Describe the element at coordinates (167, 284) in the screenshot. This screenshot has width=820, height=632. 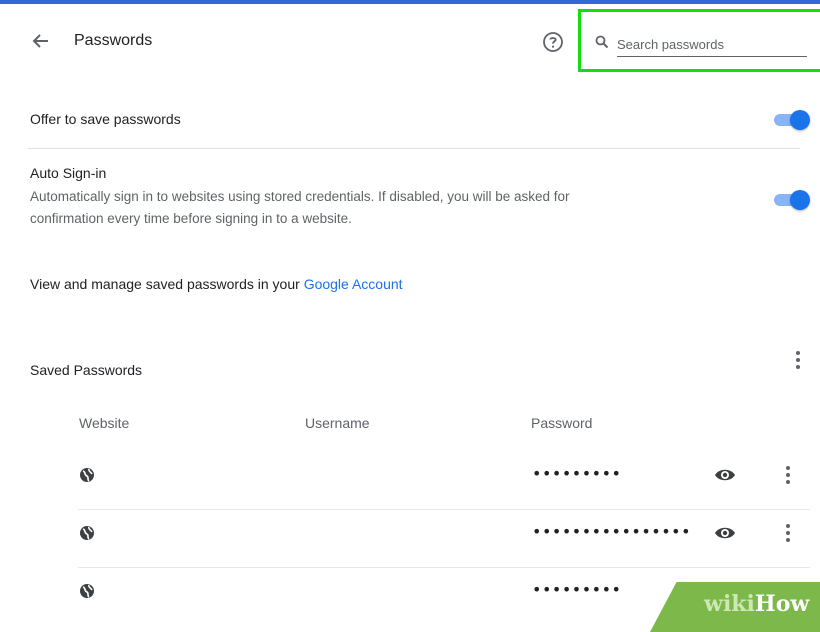
I see `manage-passwords-prefix: View and manage saved passwords in your` at that location.